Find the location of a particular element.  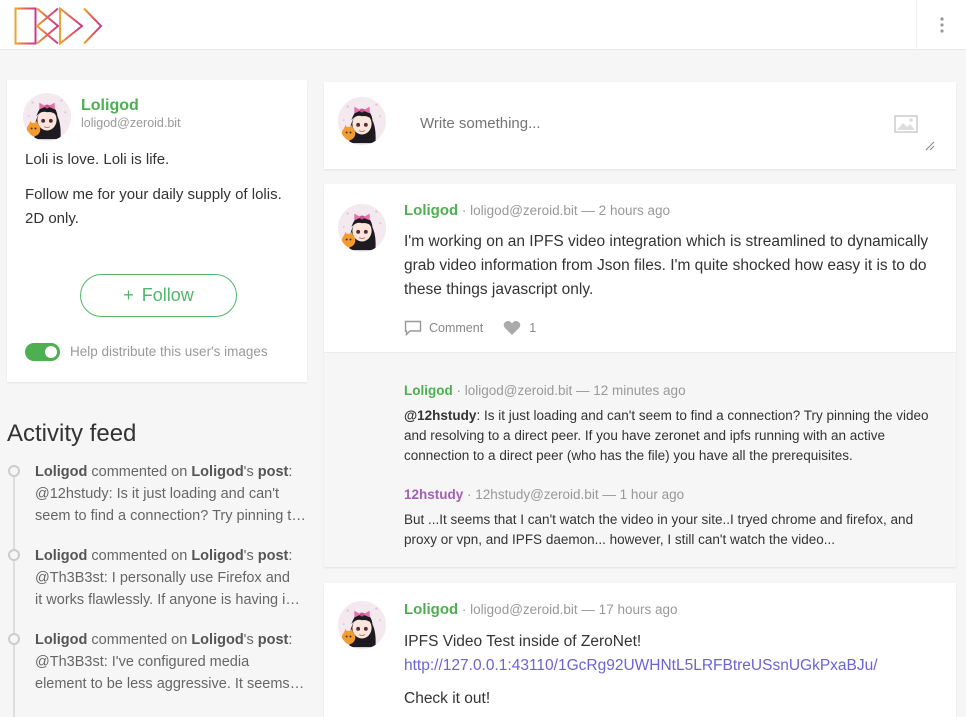

profile-address: loligod@zeroid.bit is located at coordinates (131, 123).